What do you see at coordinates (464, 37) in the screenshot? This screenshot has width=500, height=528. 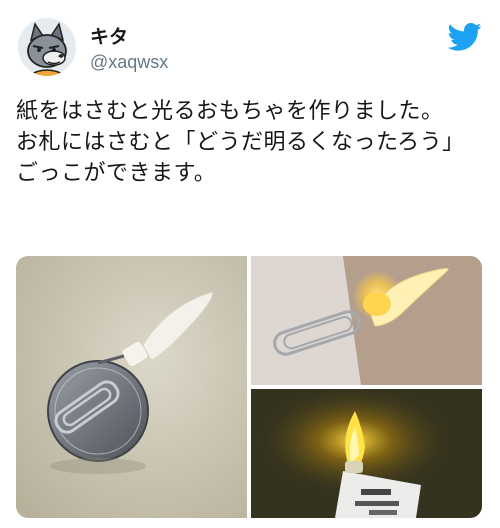 I see `twitter-bird-icon` at bounding box center [464, 37].